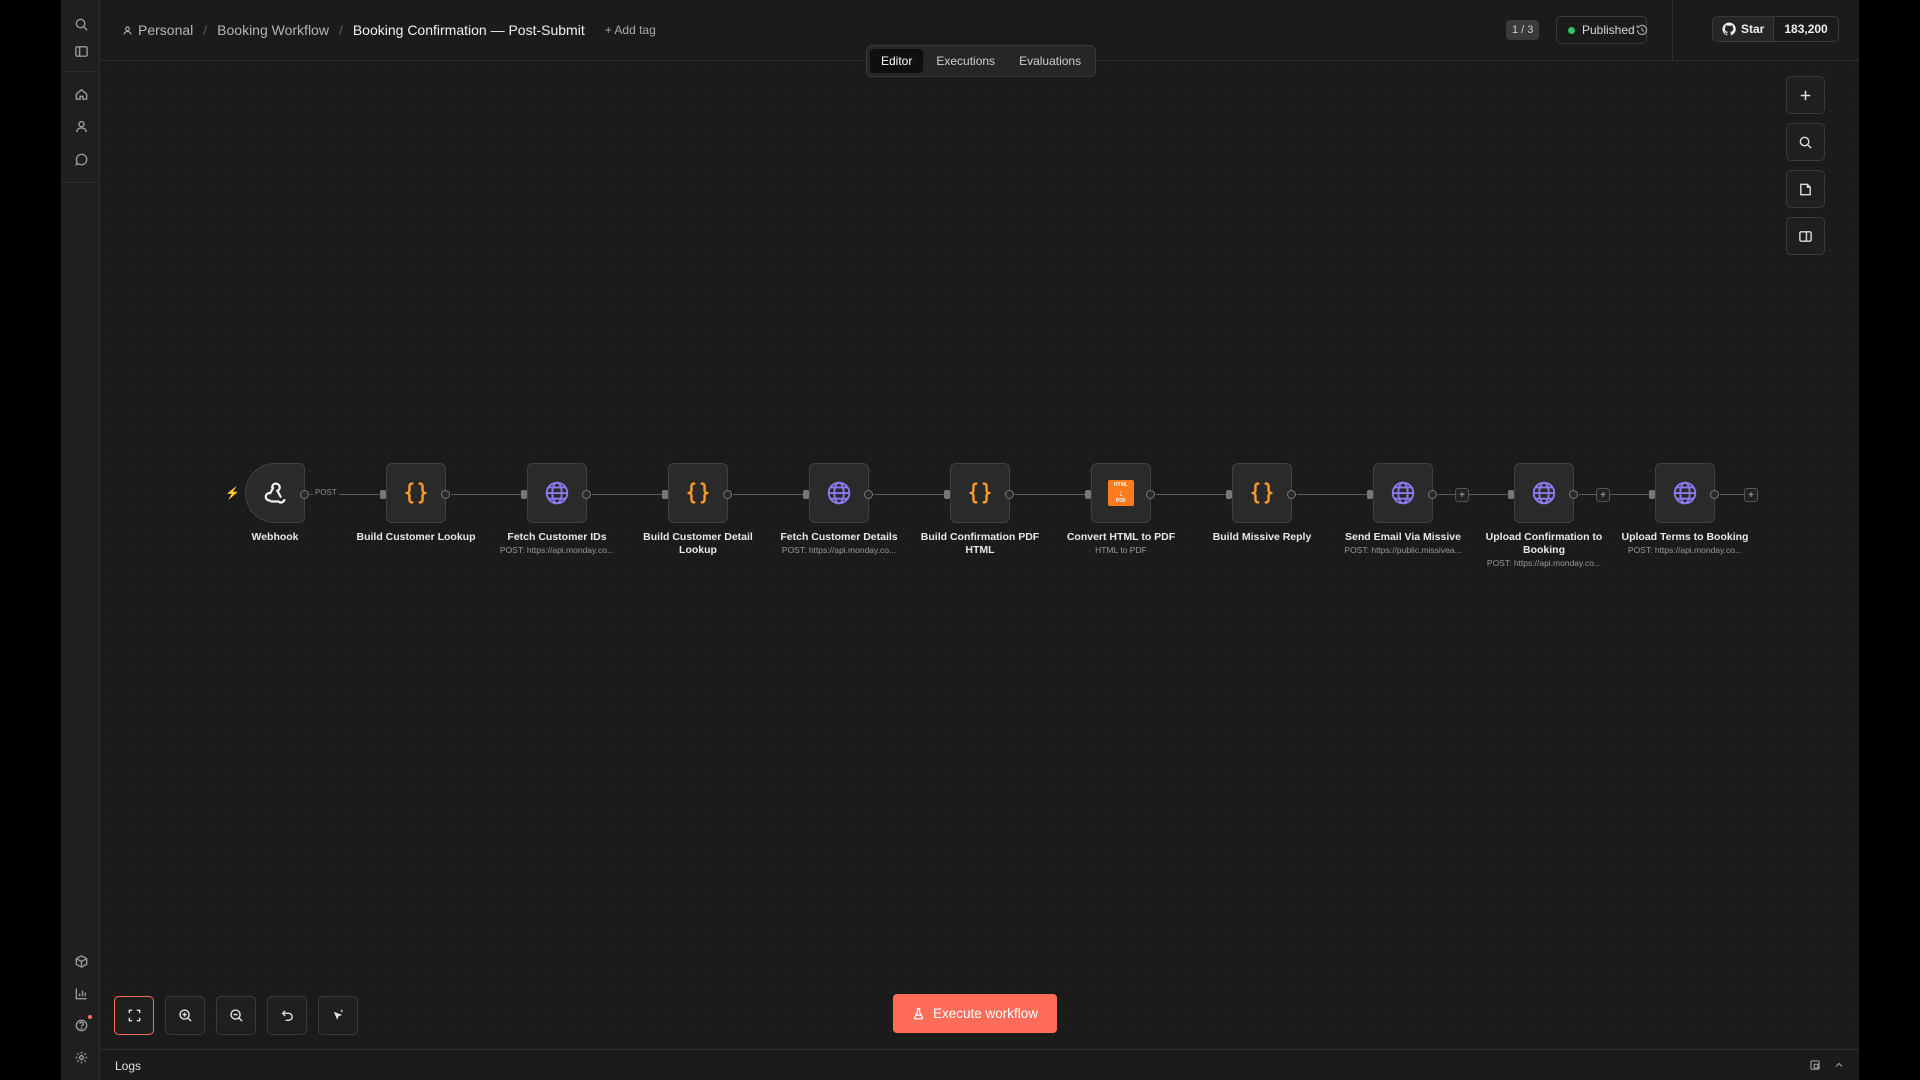 This screenshot has width=1920, height=1080. Describe the element at coordinates (273, 30) in the screenshot. I see `breadcrumb-folder: Booking Workflow` at that location.